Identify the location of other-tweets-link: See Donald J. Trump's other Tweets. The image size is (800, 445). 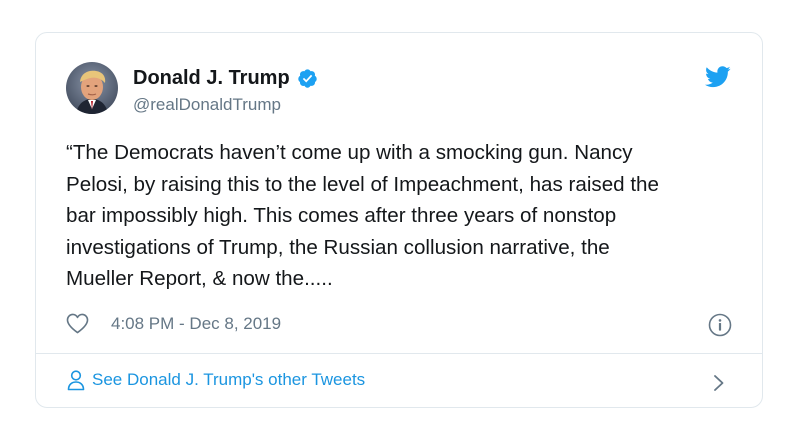
(215, 380).